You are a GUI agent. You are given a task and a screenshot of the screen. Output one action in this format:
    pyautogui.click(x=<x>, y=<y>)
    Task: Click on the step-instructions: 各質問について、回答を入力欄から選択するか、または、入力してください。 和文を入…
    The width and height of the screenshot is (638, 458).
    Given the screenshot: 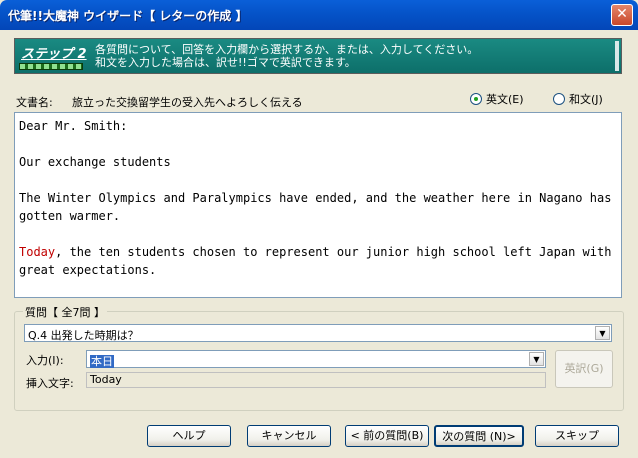 What is the action you would take?
    pyautogui.click(x=286, y=56)
    